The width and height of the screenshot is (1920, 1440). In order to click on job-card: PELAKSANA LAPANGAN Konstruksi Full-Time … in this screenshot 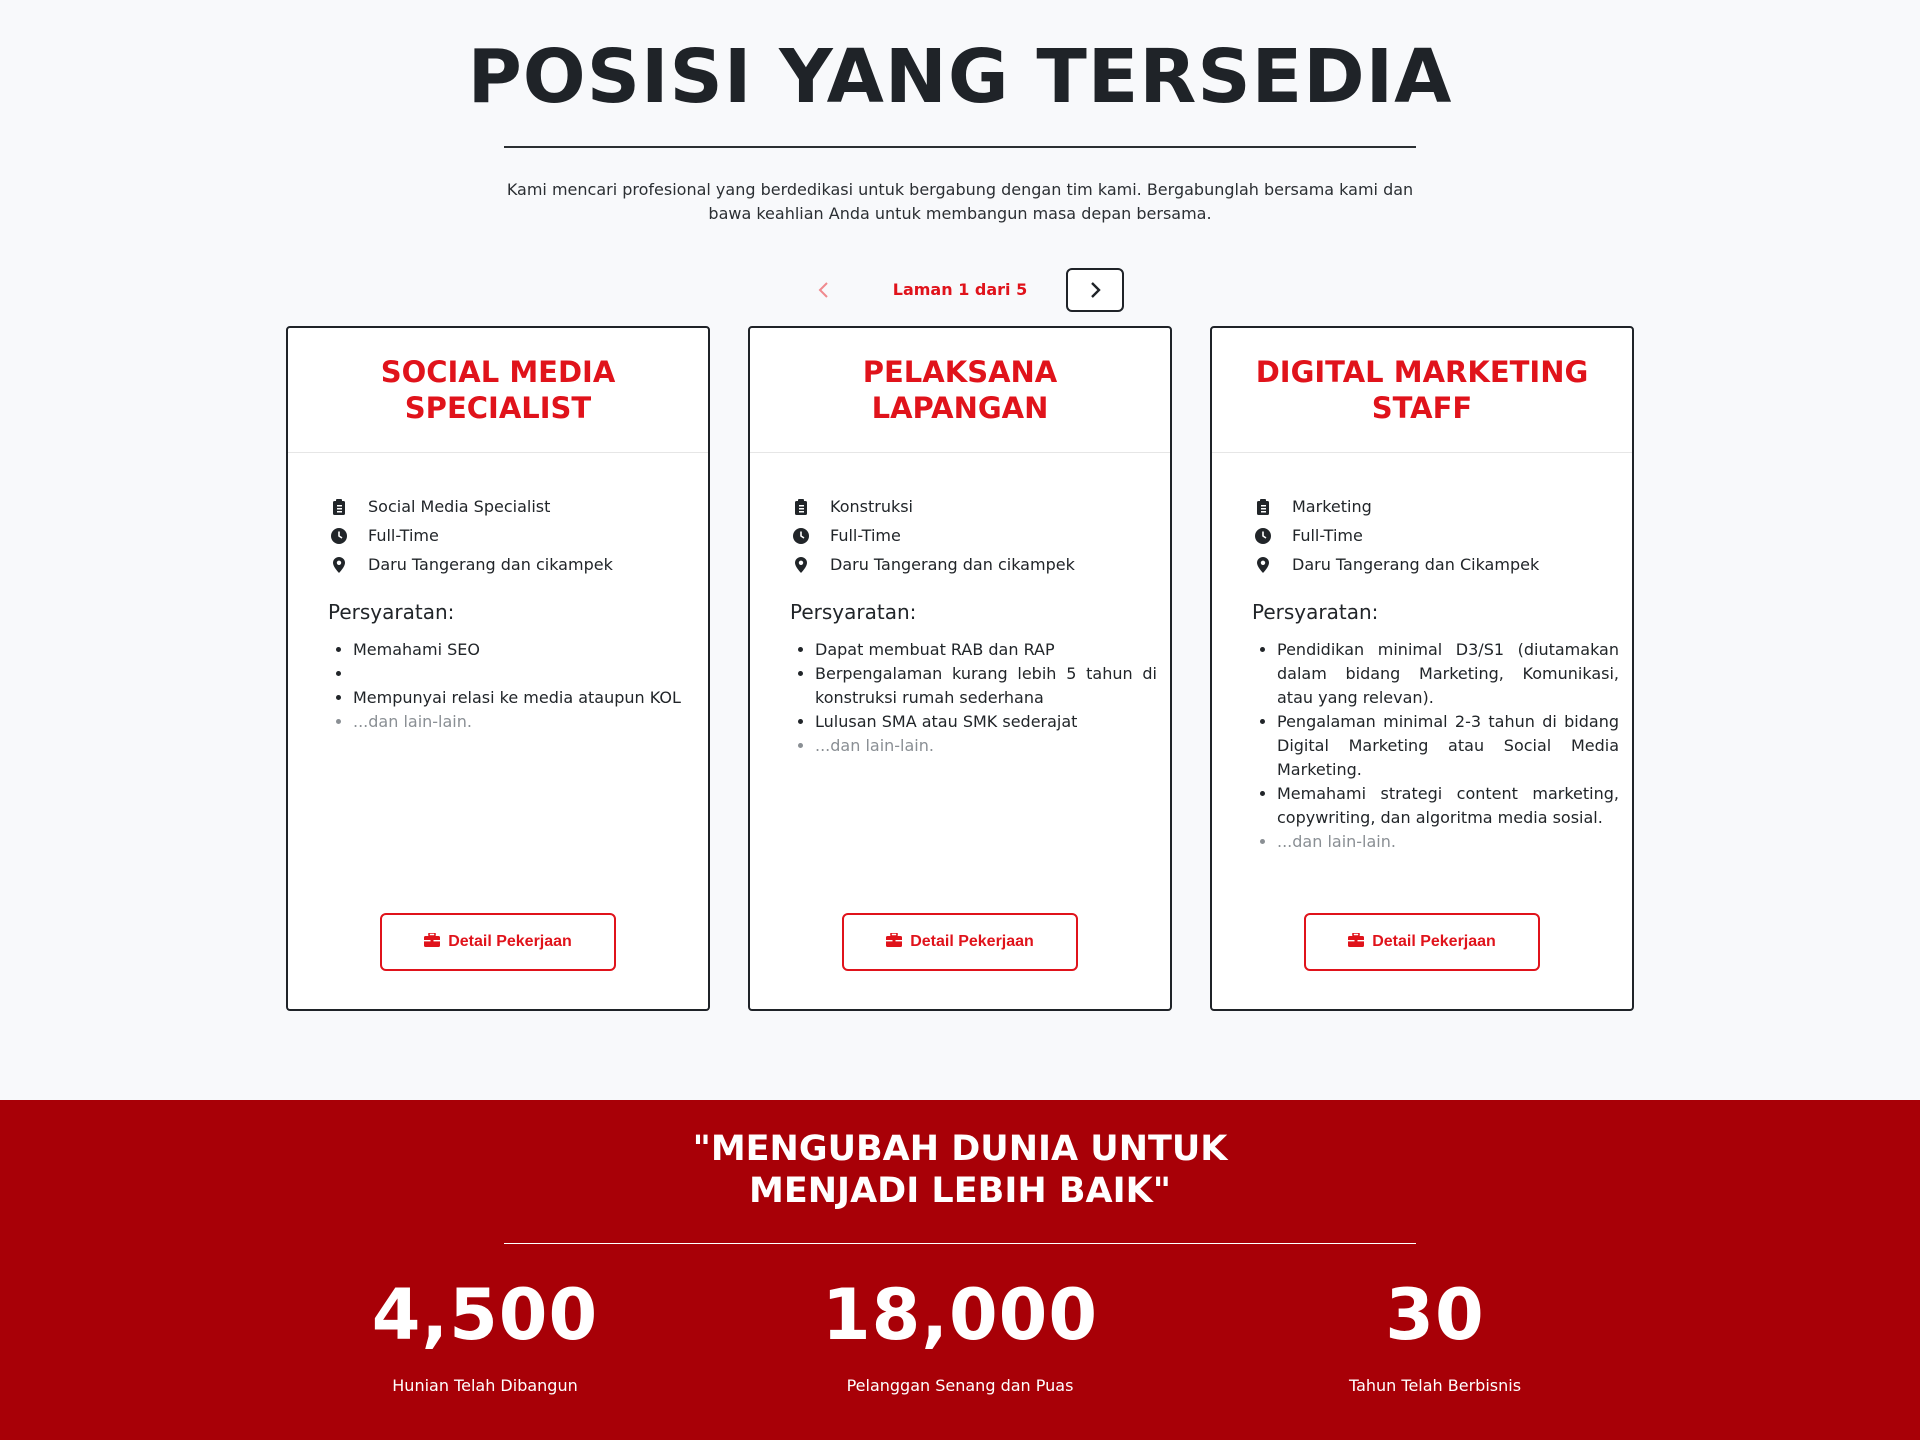, I will do `click(960, 668)`.